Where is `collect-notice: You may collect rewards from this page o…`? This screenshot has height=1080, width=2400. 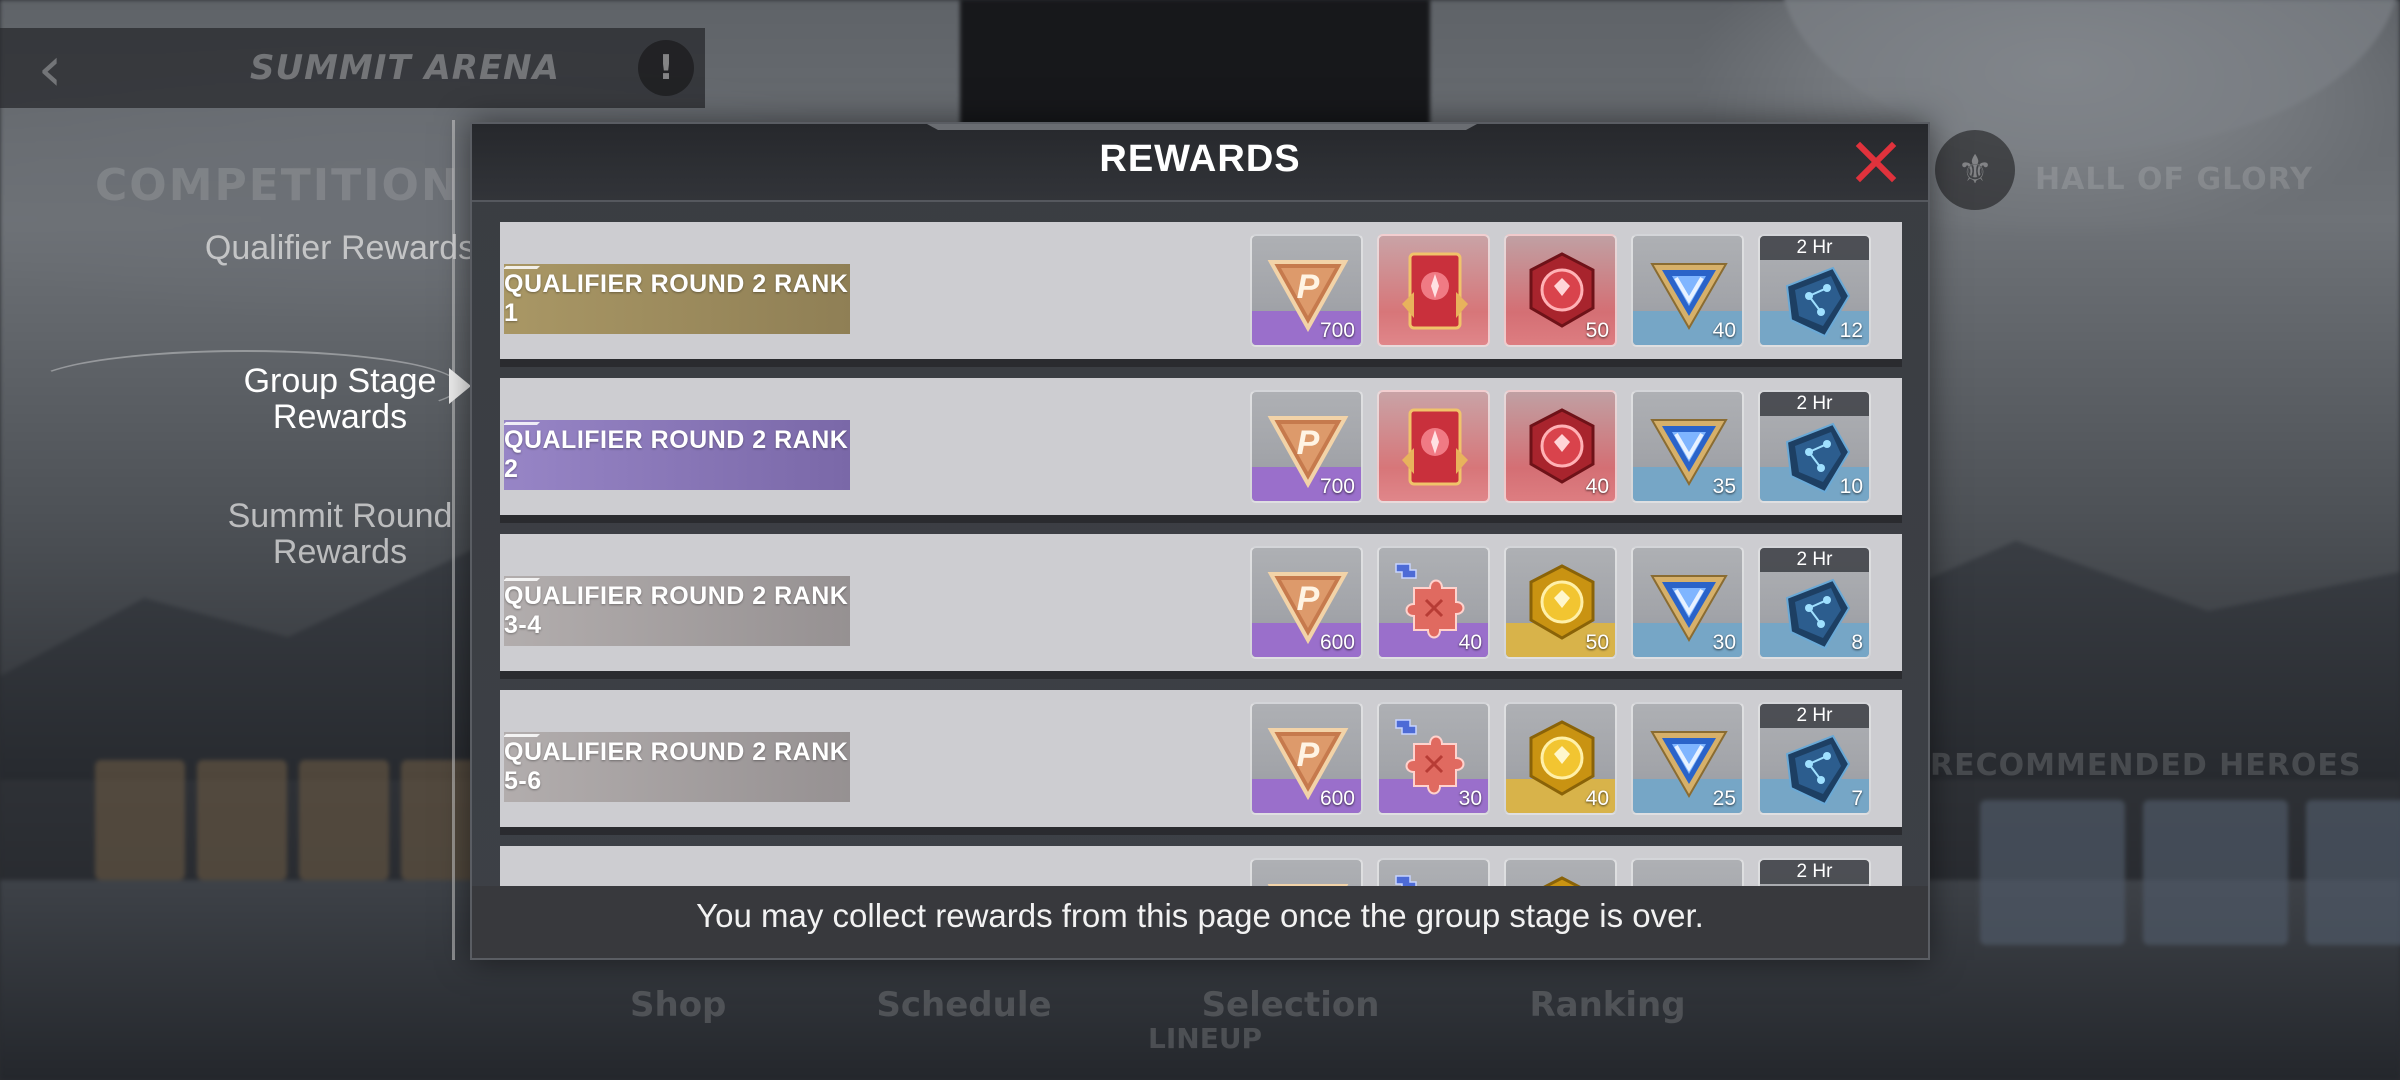 collect-notice: You may collect rewards from this page o… is located at coordinates (1200, 922).